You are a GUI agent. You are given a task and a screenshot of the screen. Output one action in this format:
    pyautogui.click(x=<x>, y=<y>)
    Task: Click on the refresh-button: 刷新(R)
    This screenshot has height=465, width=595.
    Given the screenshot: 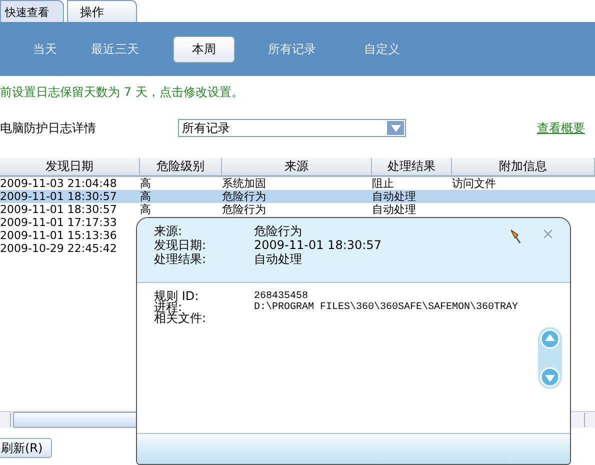 What is the action you would take?
    pyautogui.click(x=26, y=448)
    